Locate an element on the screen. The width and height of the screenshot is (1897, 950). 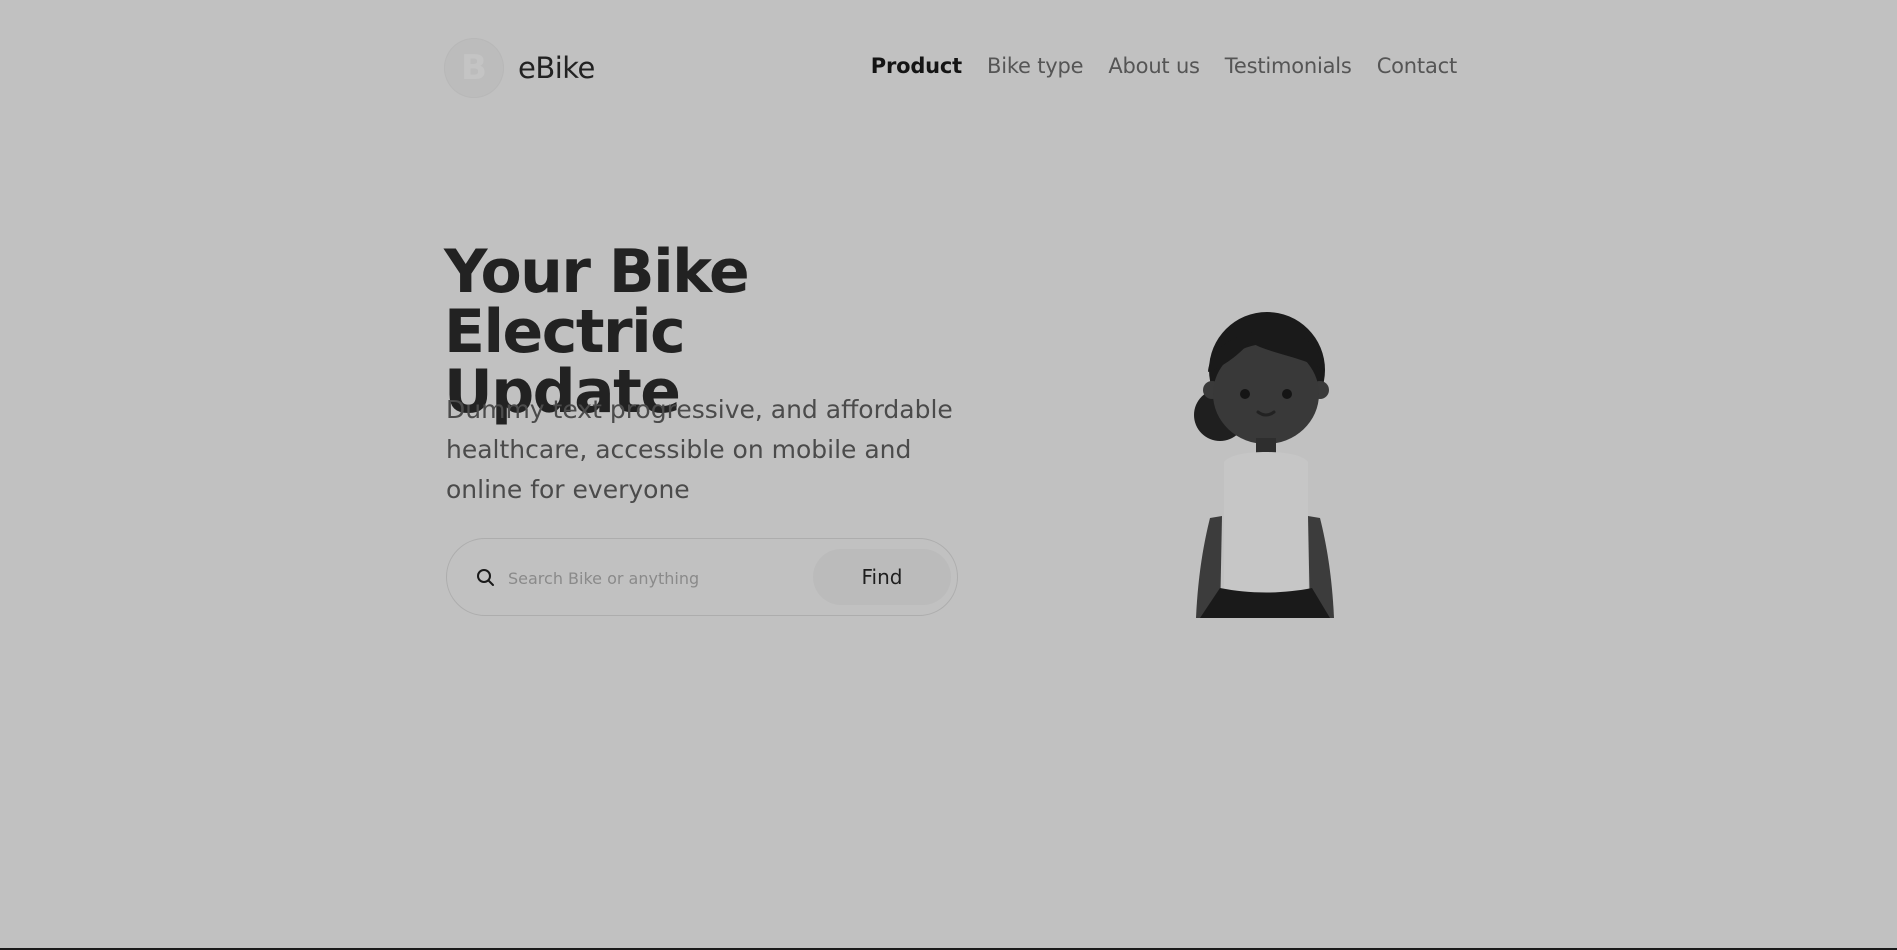
hero-title-line-1: Your Bike Electric is located at coordinates (597, 302).